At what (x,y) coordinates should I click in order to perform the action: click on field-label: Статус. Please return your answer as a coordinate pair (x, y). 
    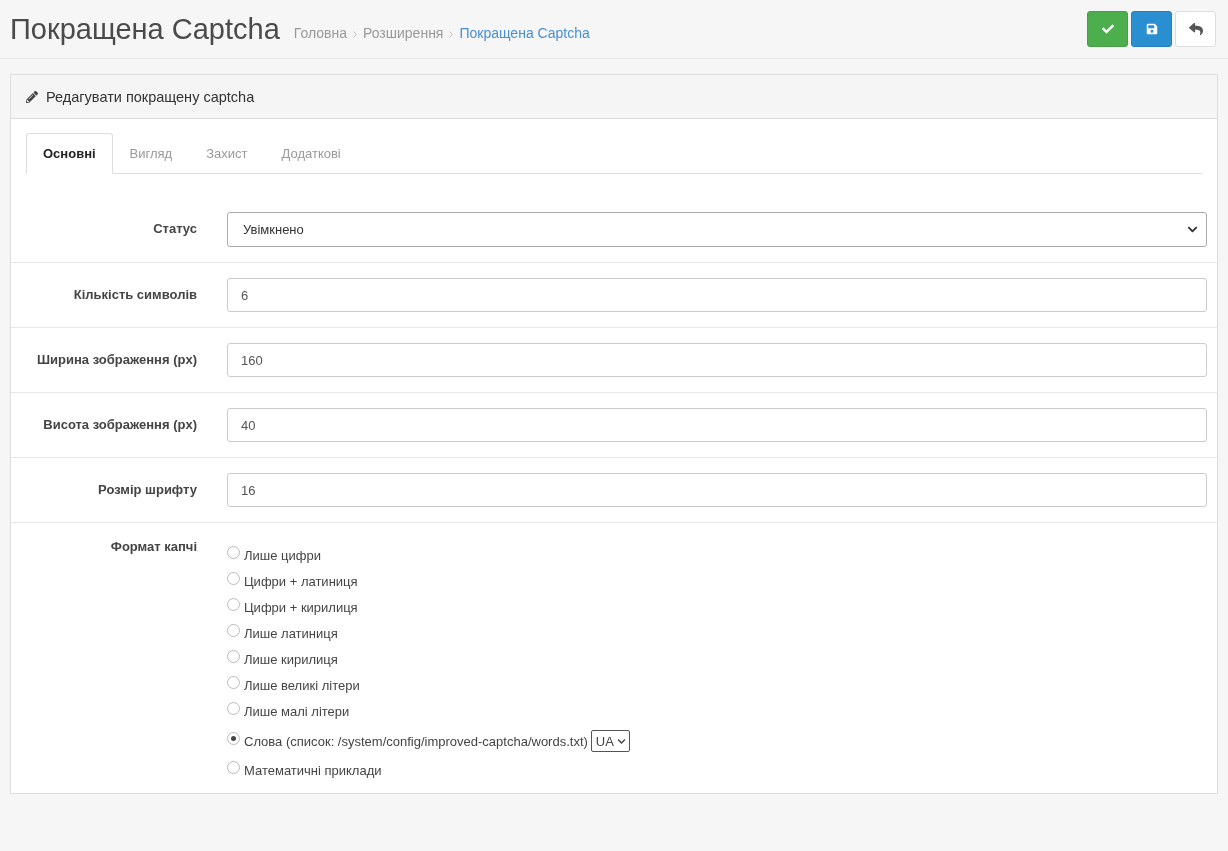
    Looking at the image, I should click on (175, 229).